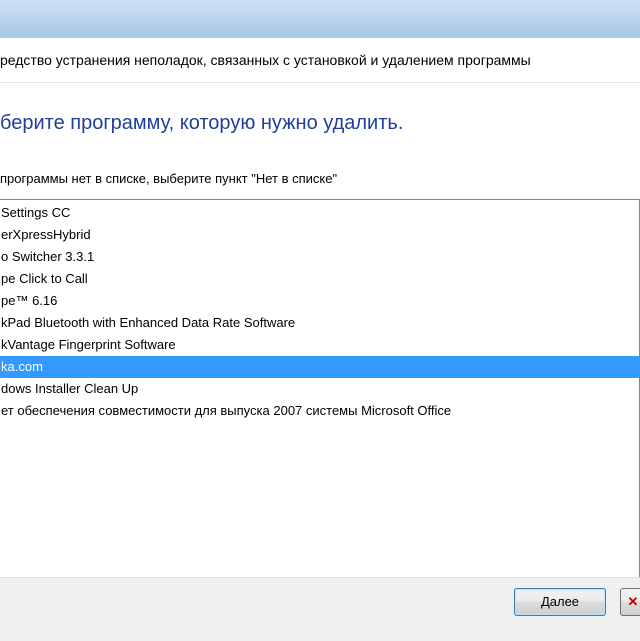 Image resolution: width=640 pixels, height=641 pixels. I want to click on next-button: Далее, so click(560, 602).